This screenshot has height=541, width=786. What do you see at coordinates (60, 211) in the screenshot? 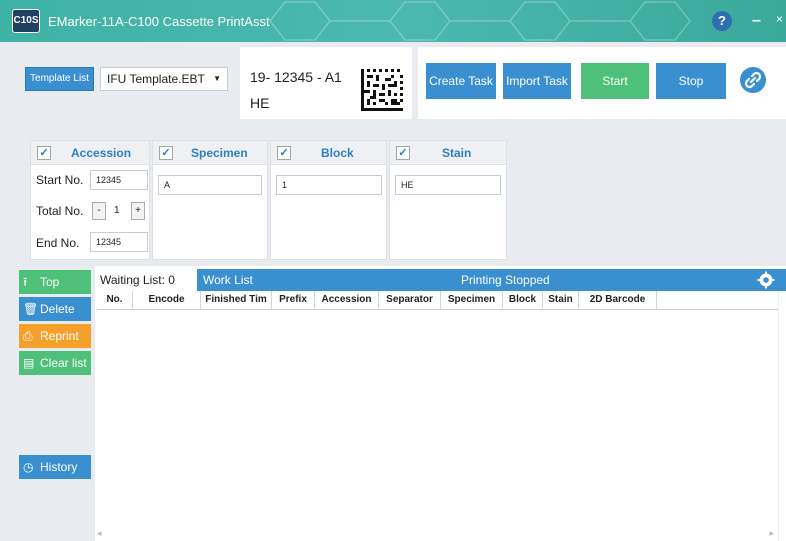
I see `total-no-label: Total No.` at bounding box center [60, 211].